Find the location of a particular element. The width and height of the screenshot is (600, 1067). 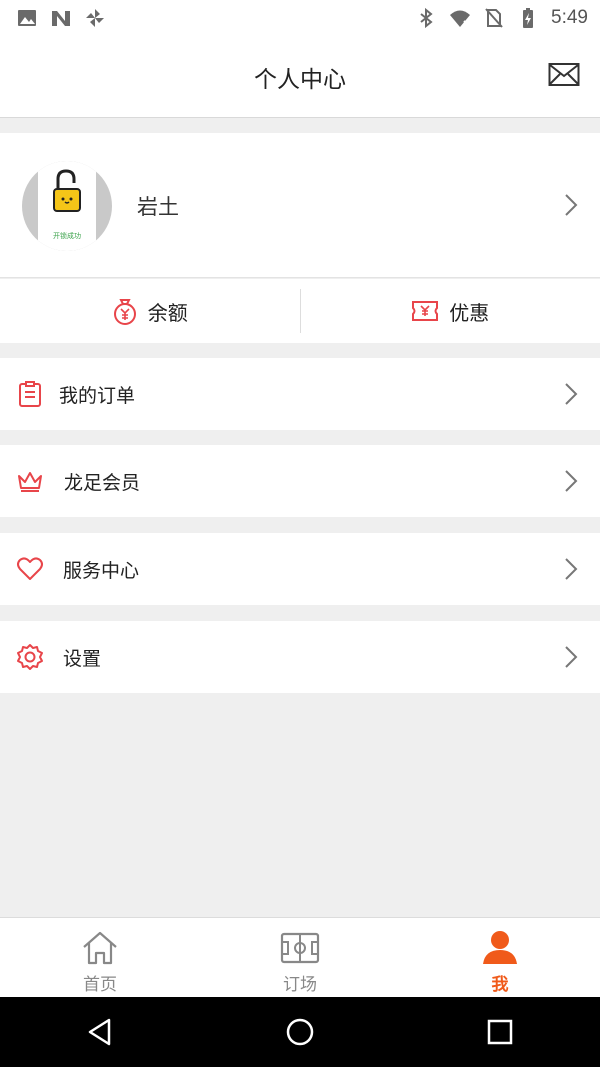

status-left is located at coordinates (61, 18).